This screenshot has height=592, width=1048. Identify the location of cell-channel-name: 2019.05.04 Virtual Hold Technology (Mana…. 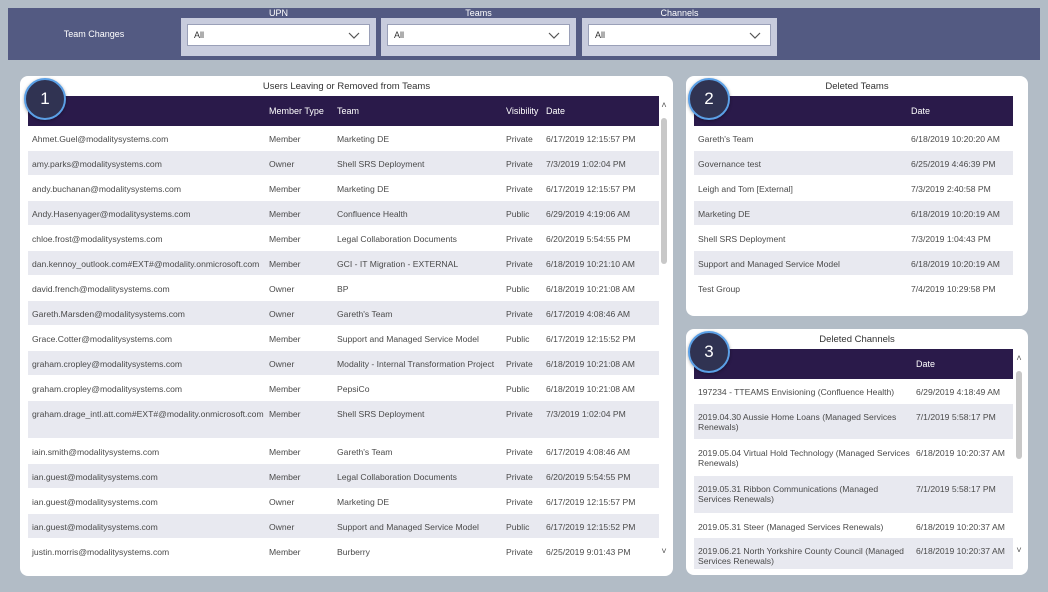
(804, 458).